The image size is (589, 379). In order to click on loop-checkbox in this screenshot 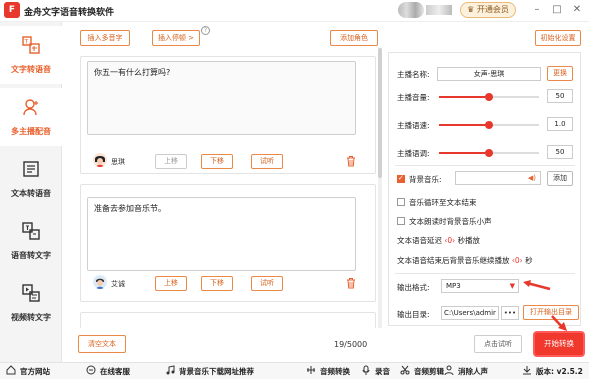, I will do `click(401, 202)`.